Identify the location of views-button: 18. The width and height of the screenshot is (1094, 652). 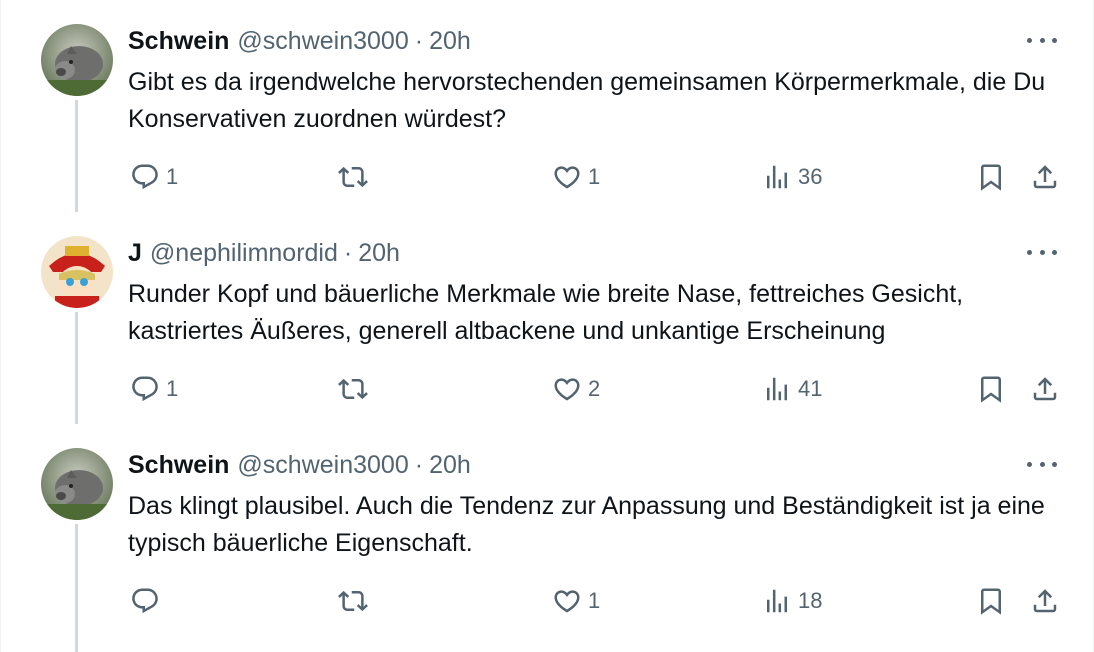
(792, 601).